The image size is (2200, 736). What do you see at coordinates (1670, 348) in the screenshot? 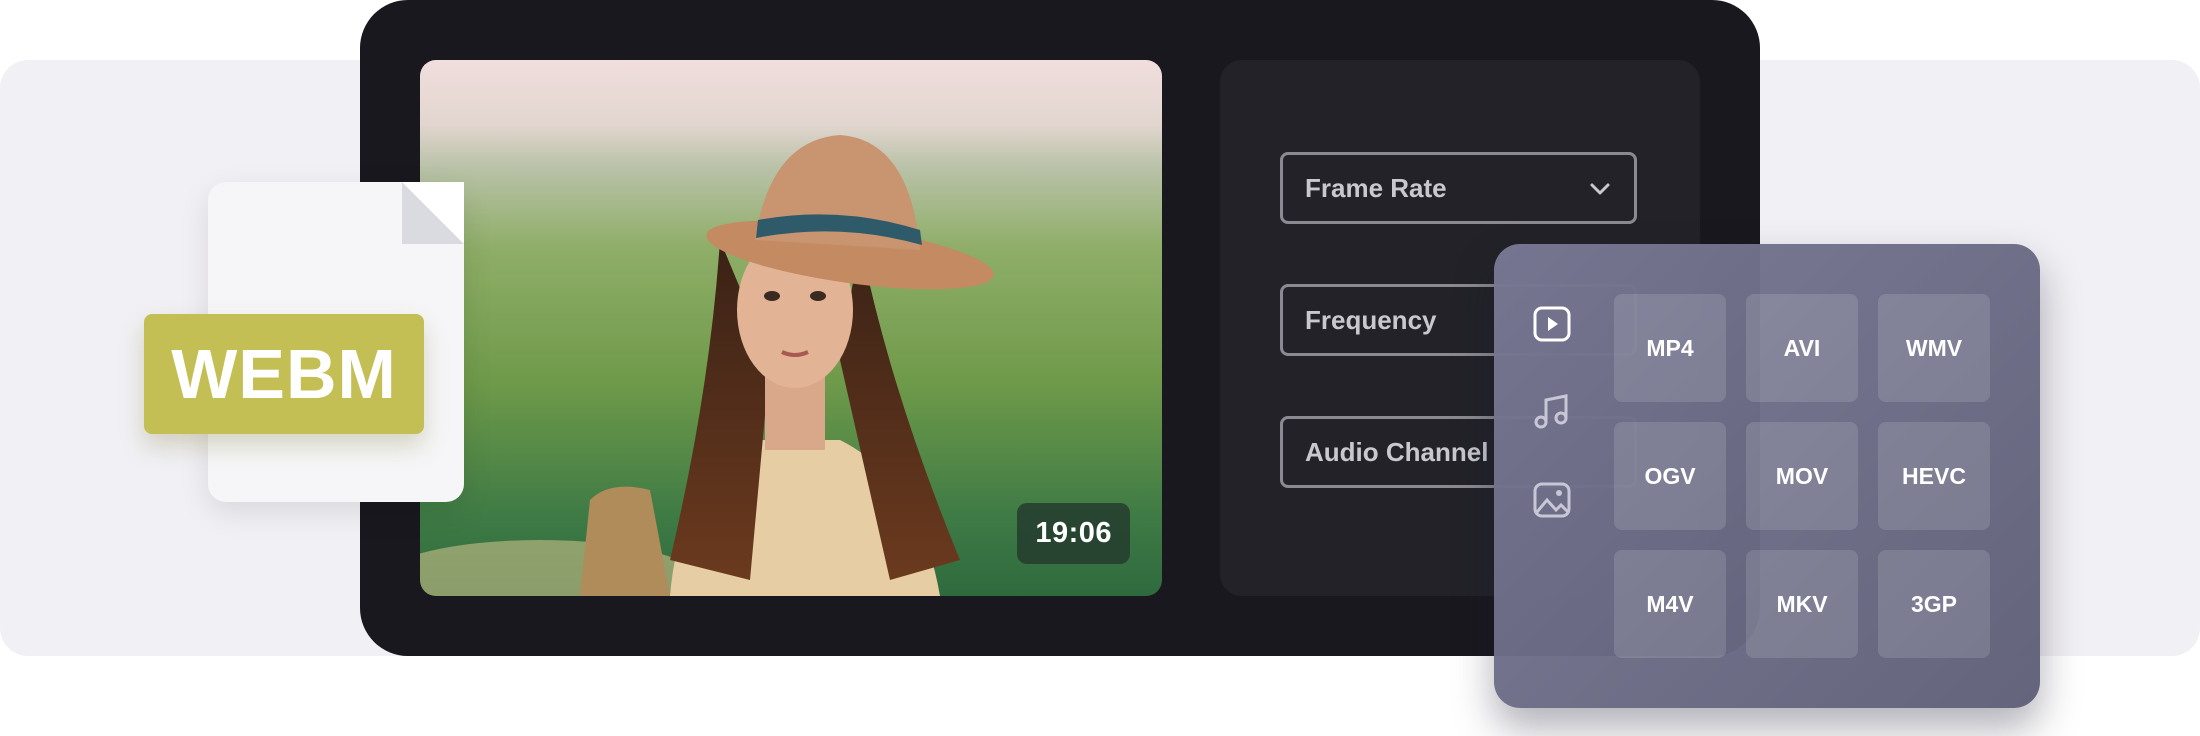
I see `format-mp4-button: MP4` at bounding box center [1670, 348].